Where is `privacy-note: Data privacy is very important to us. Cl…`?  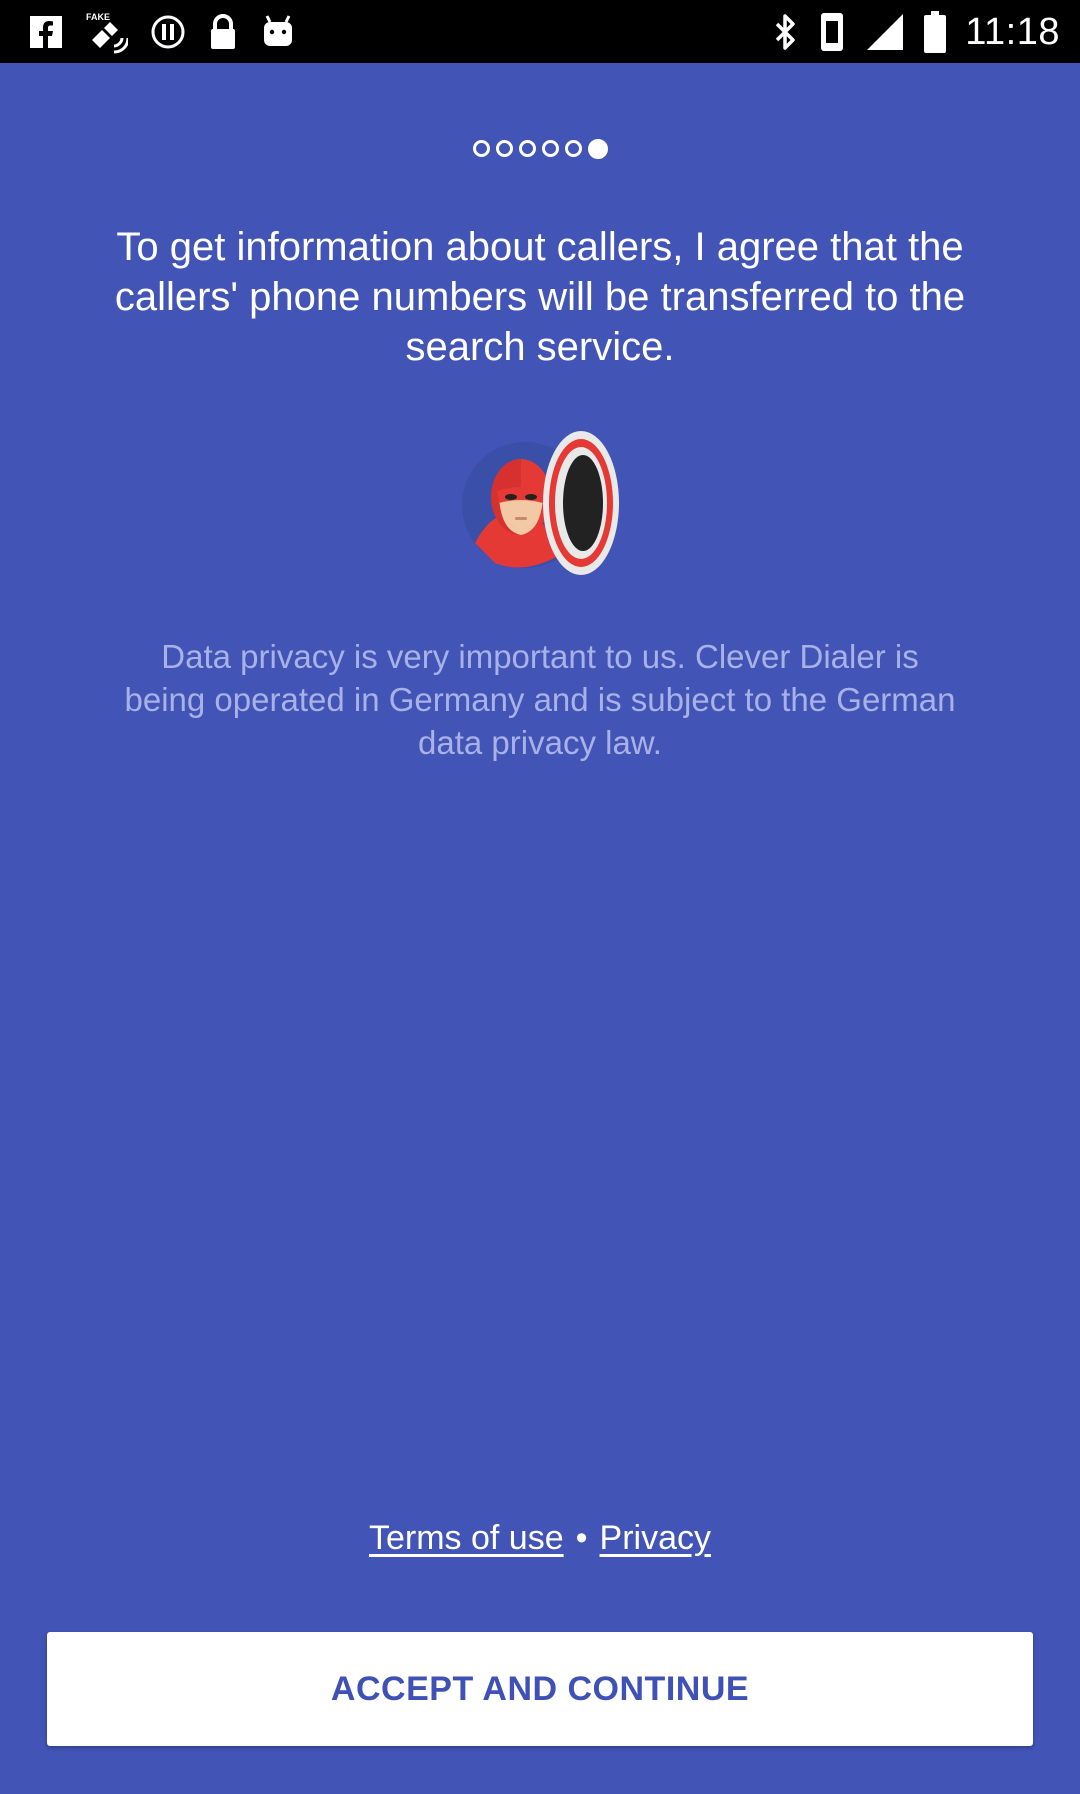 privacy-note: Data privacy is very important to us. Cl… is located at coordinates (540, 699).